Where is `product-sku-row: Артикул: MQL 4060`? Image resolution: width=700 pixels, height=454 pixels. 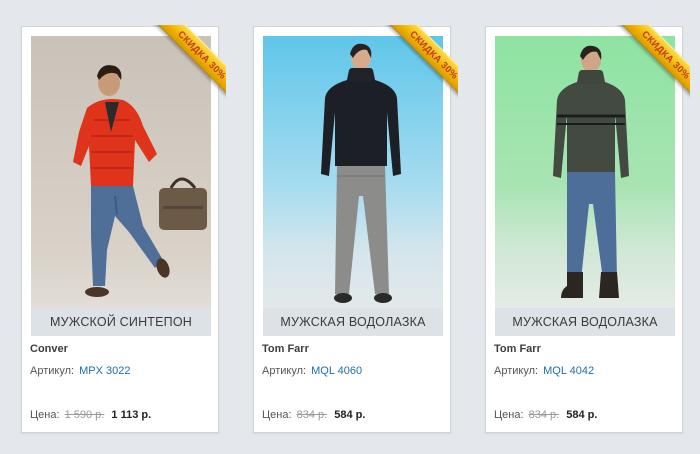 product-sku-row: Артикул: MQL 4060 is located at coordinates (312, 371).